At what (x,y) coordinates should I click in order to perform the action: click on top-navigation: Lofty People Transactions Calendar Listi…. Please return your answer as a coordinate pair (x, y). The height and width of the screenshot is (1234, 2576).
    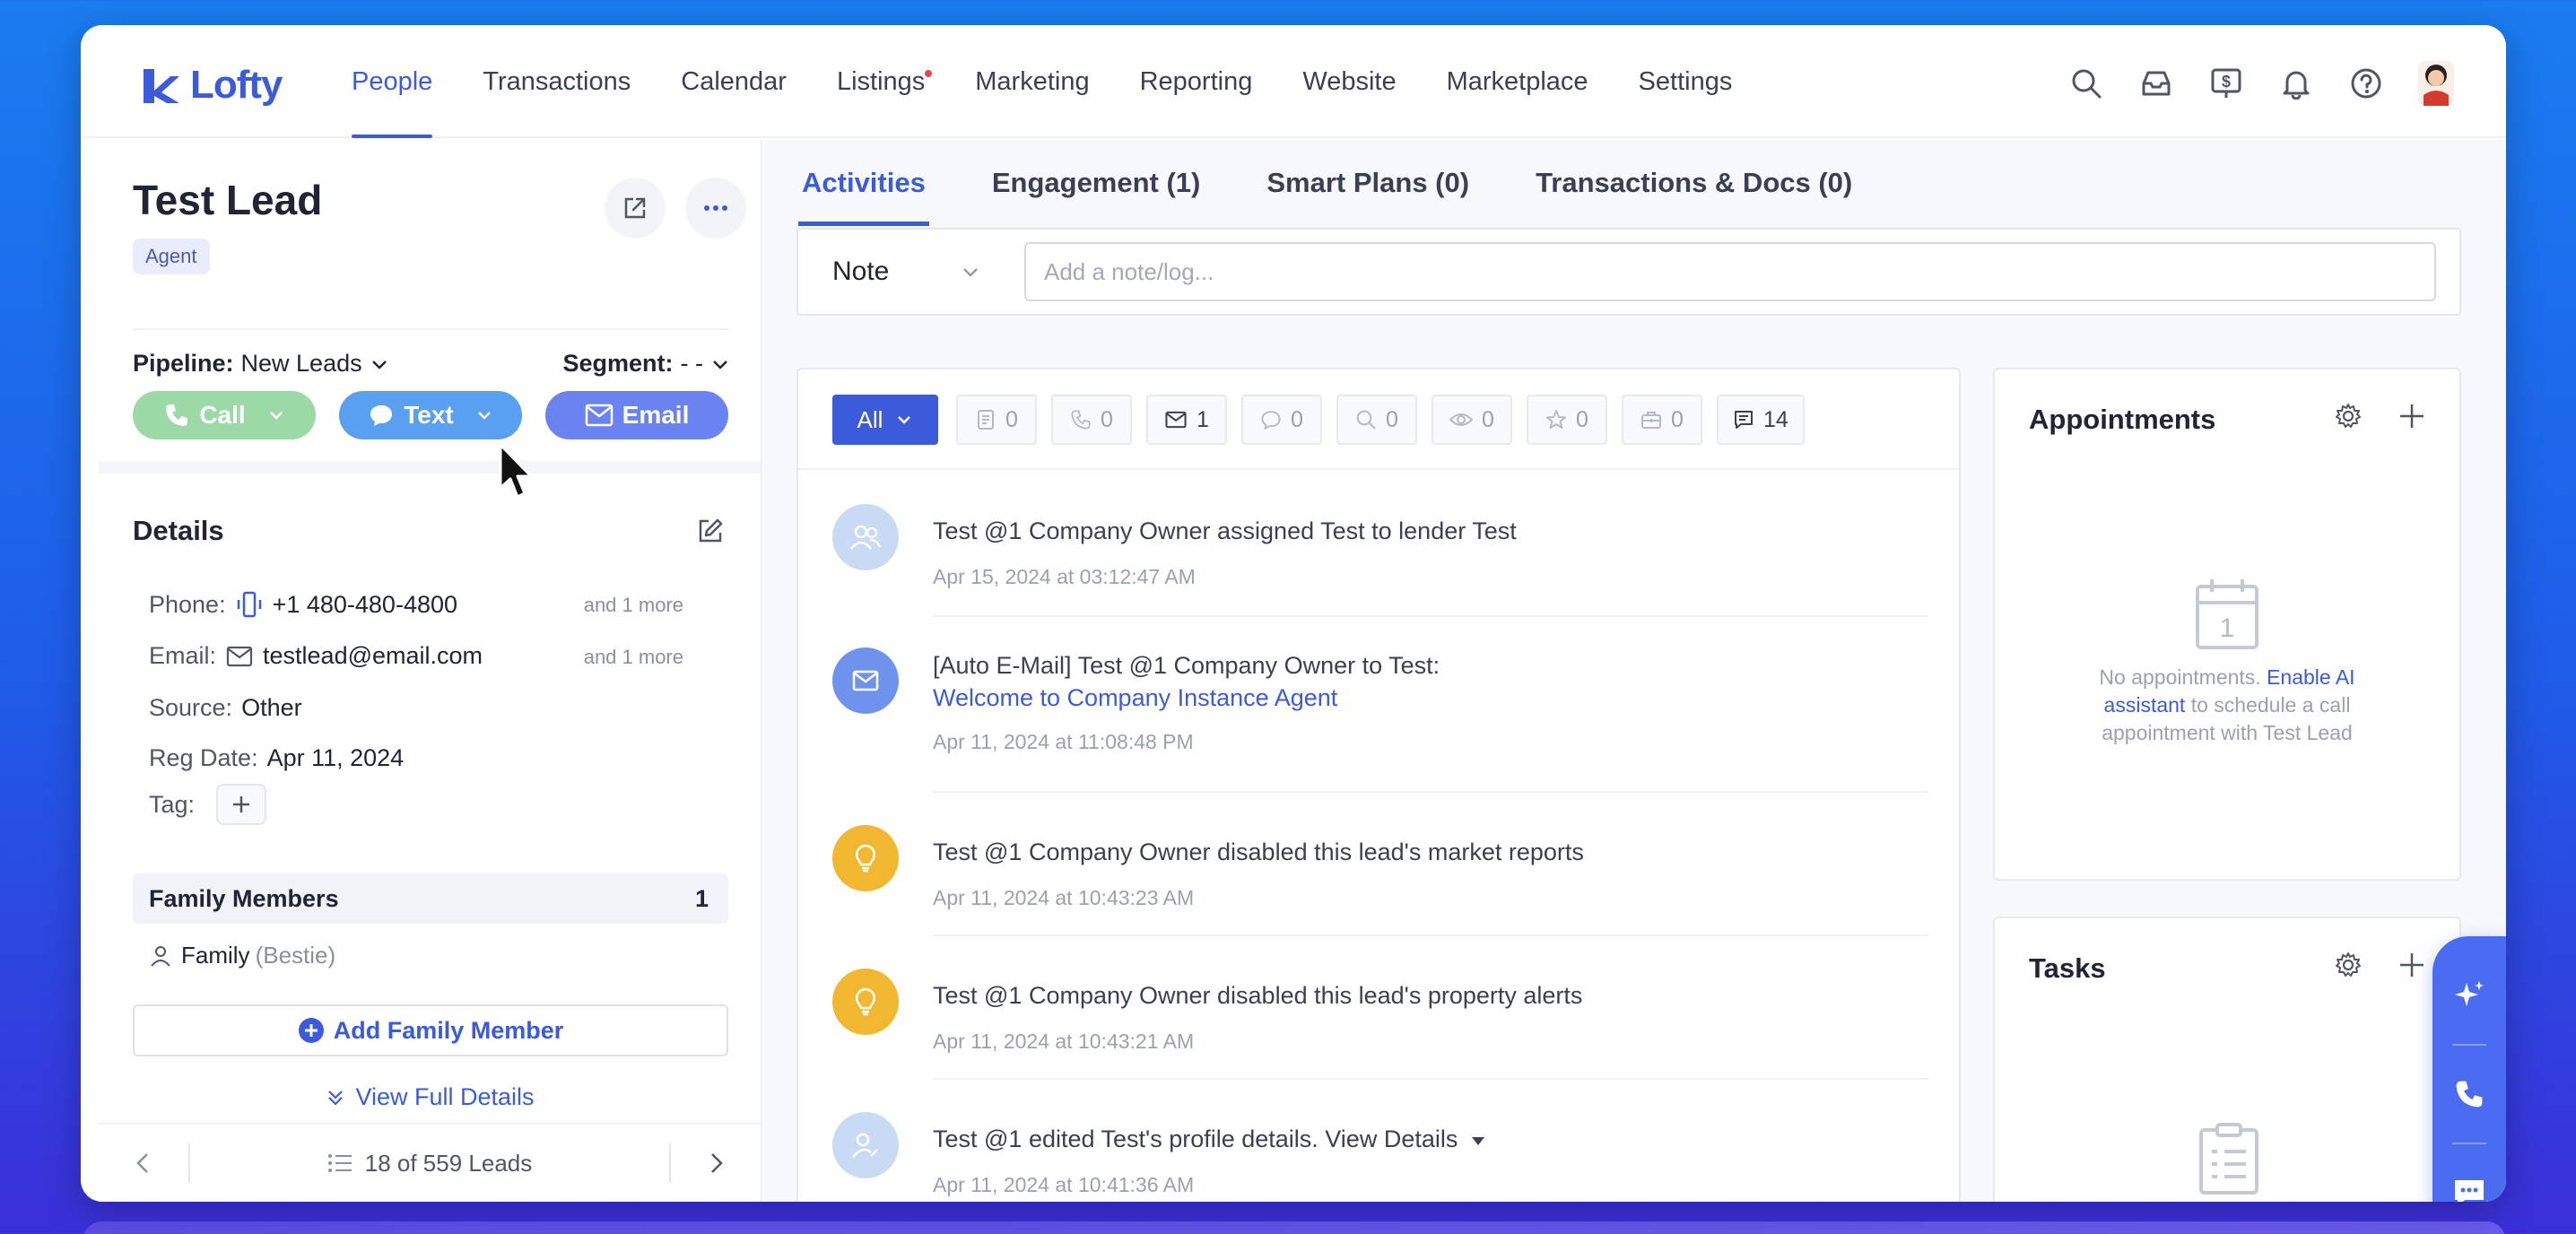
    Looking at the image, I should click on (1293, 81).